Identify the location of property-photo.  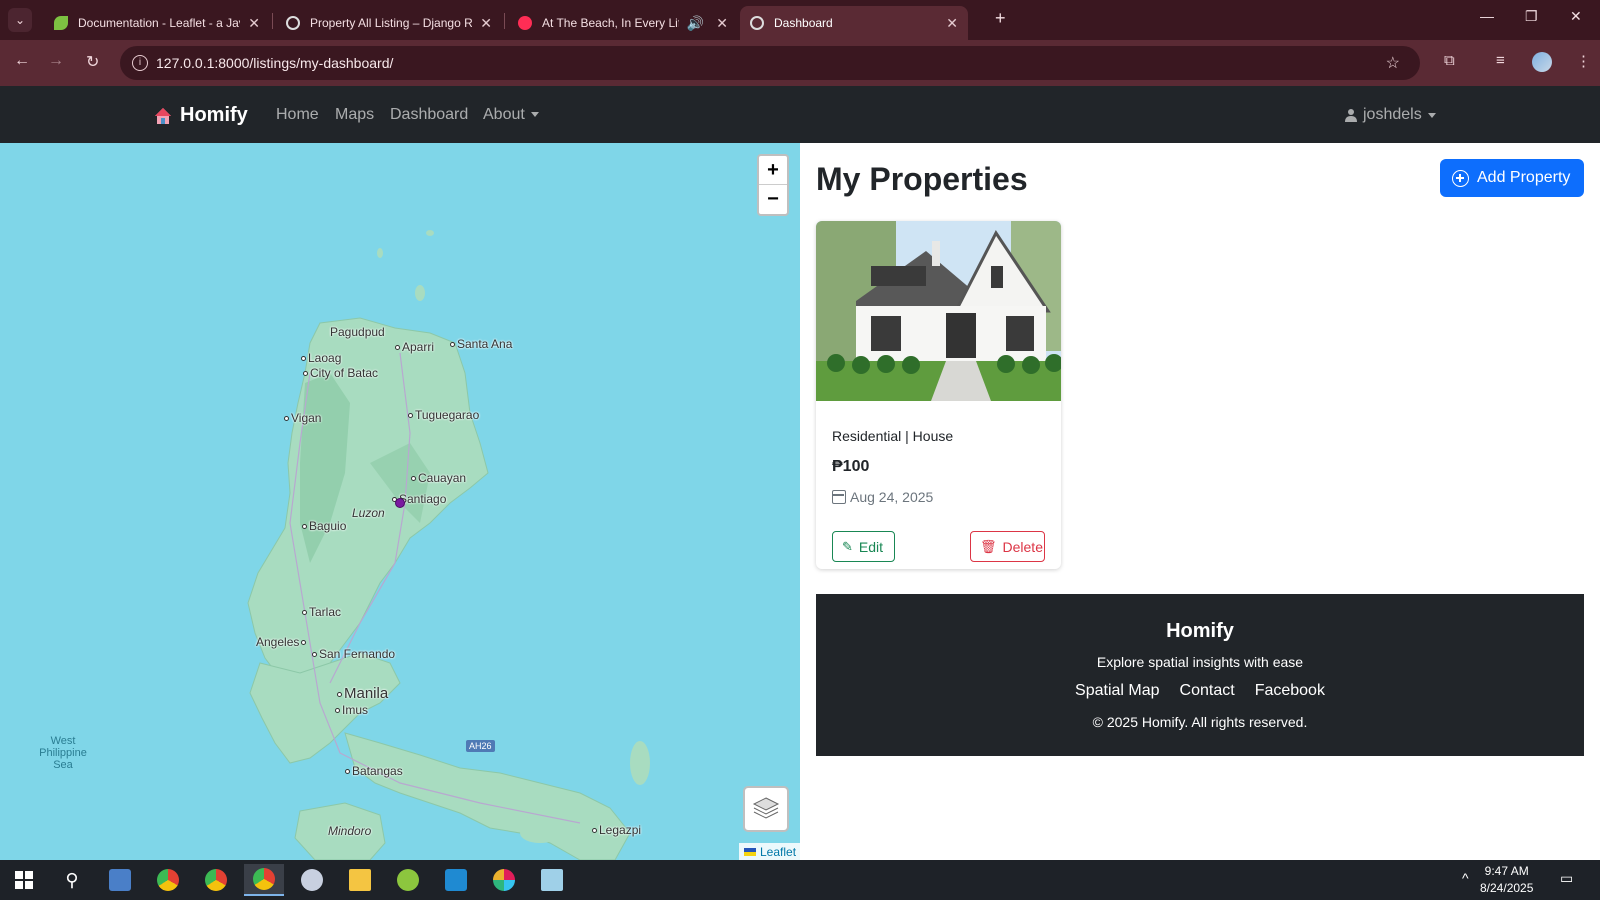
(938, 311).